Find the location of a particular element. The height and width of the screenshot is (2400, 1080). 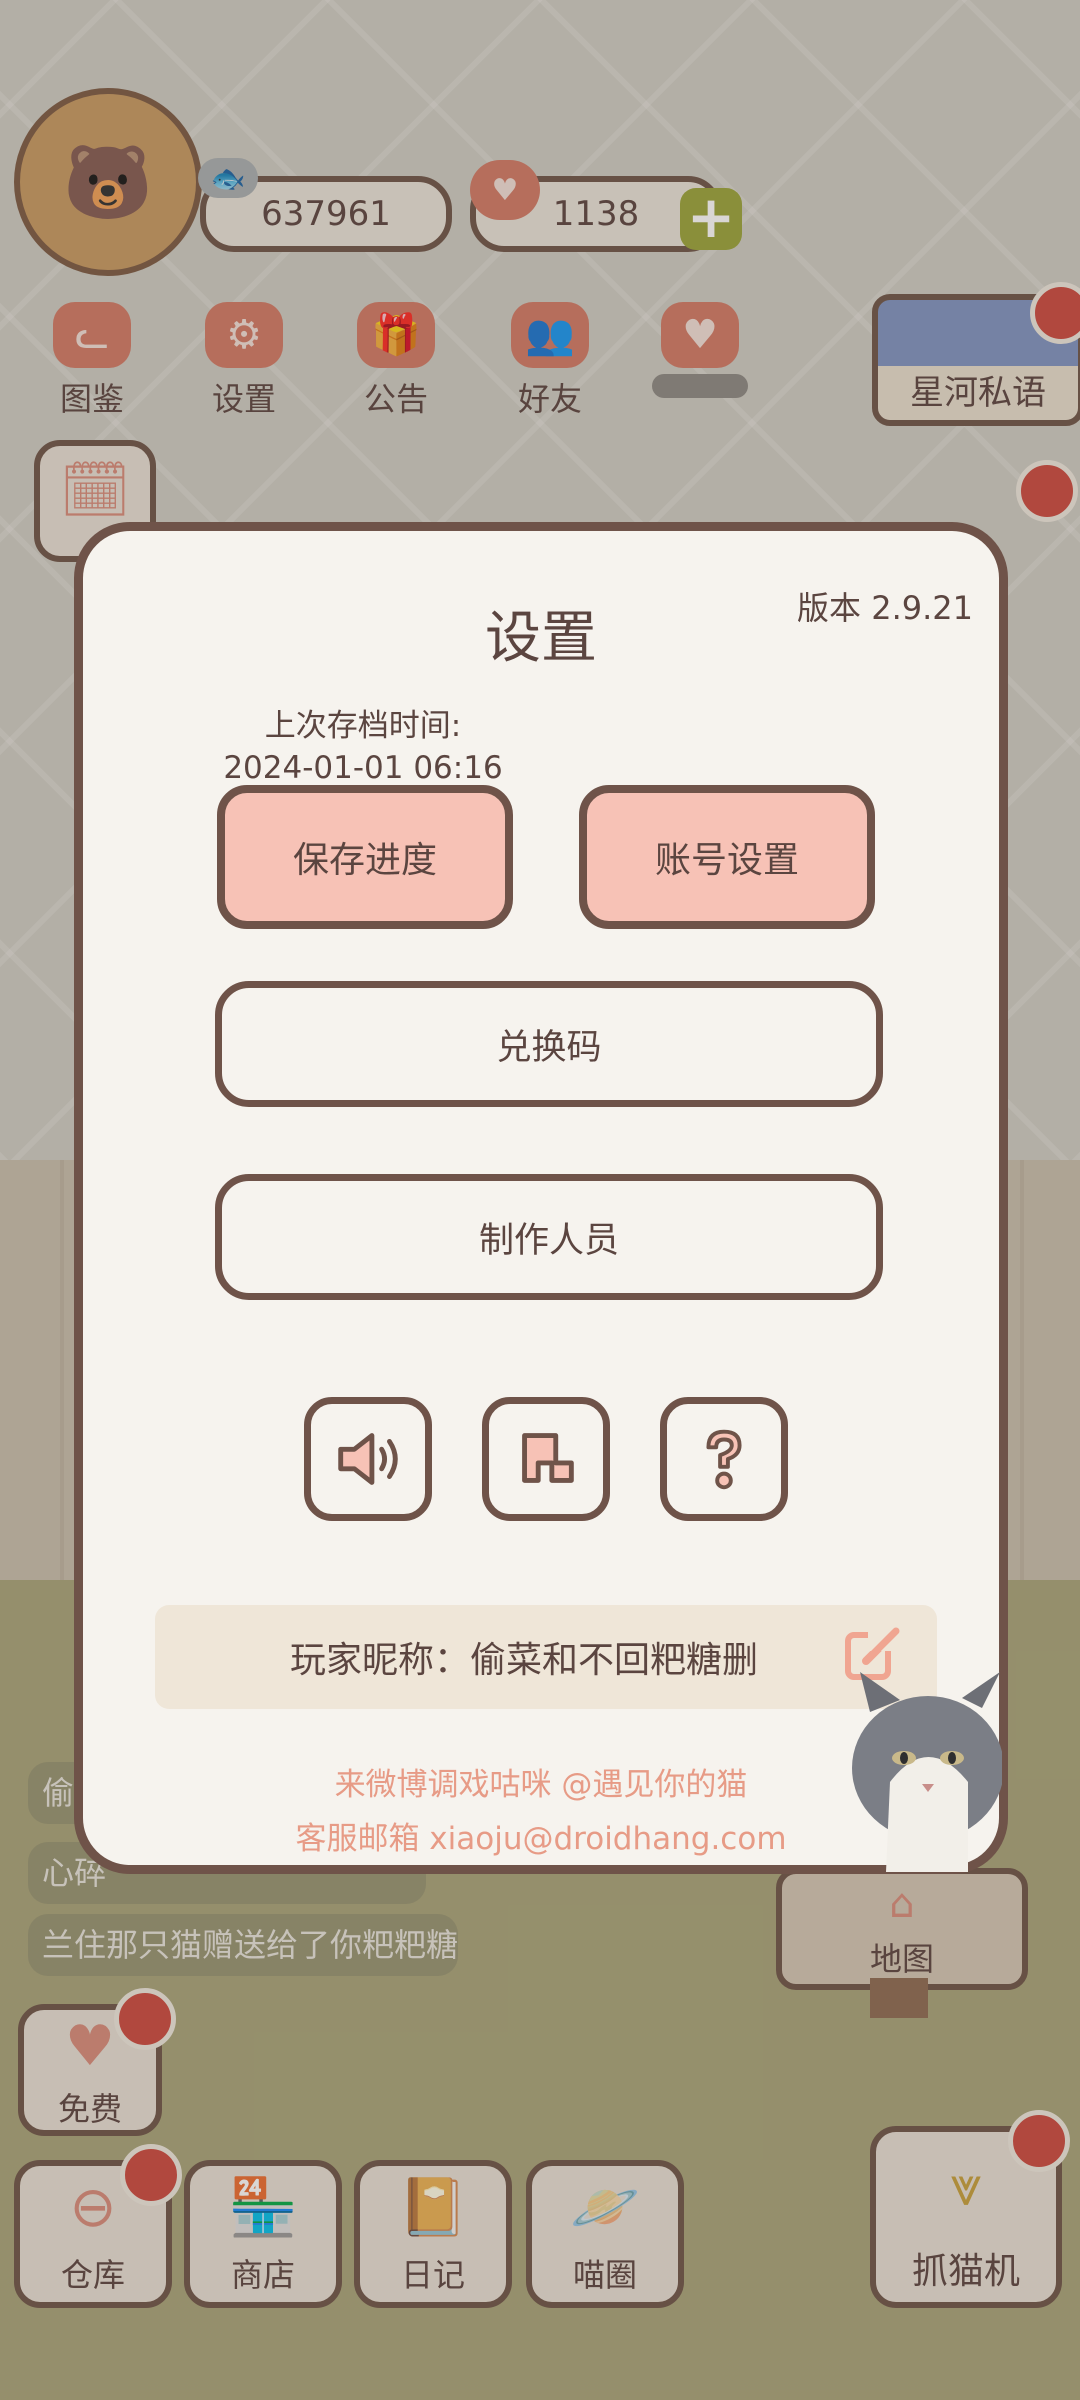

redeem-code-button: 兑换码 is located at coordinates (549, 1044).